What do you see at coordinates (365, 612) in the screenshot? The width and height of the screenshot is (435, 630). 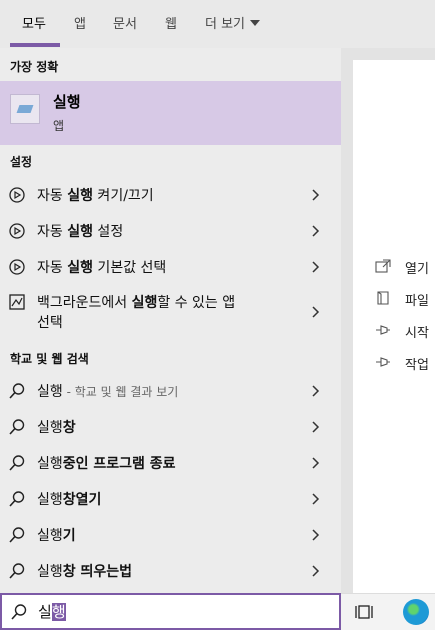 I see `task-view-icon` at bounding box center [365, 612].